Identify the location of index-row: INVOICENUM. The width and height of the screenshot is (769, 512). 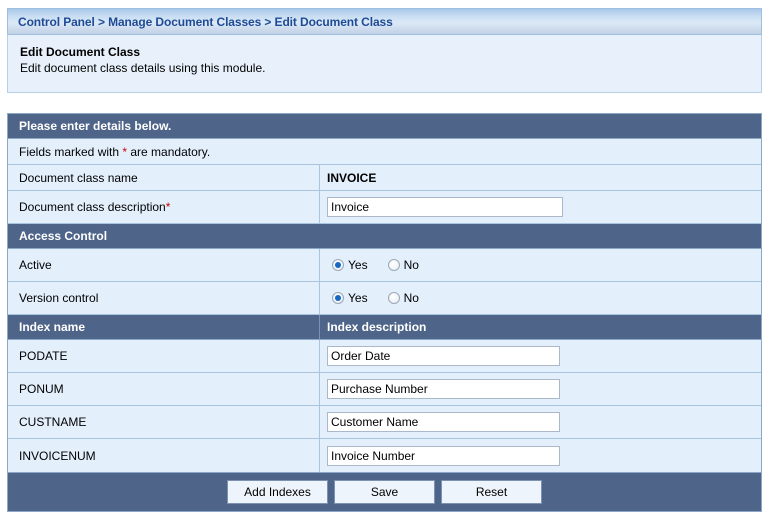
(384, 455).